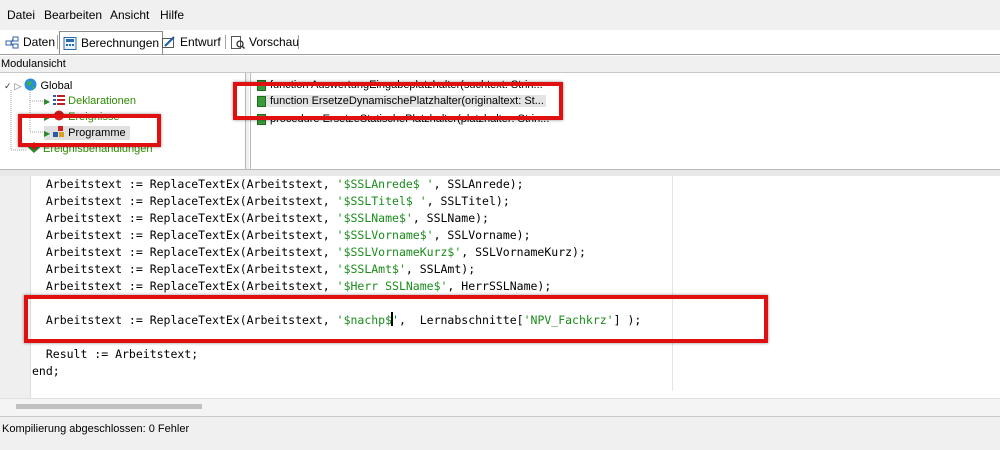  I want to click on tab-entwurf: Entwurf, so click(191, 42).